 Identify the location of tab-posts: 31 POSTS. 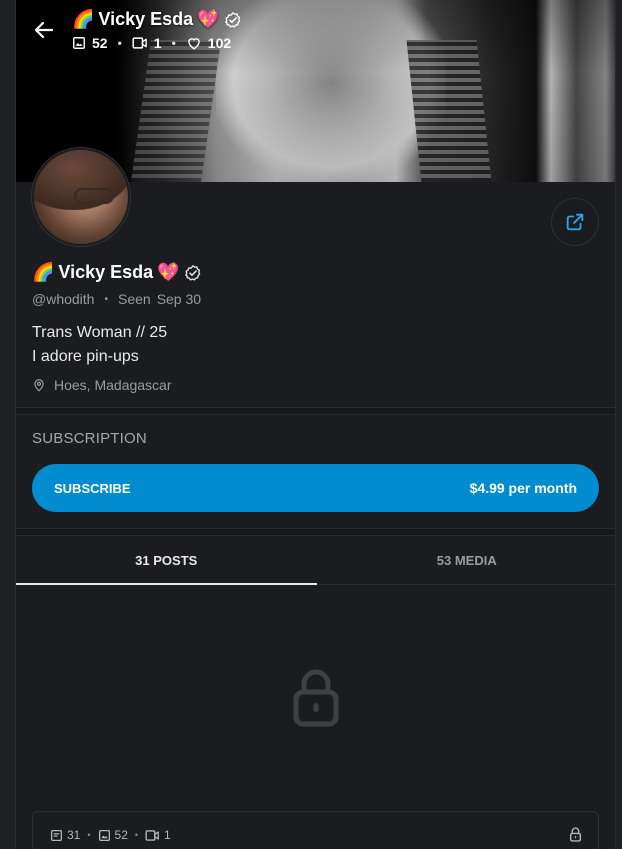
(166, 560).